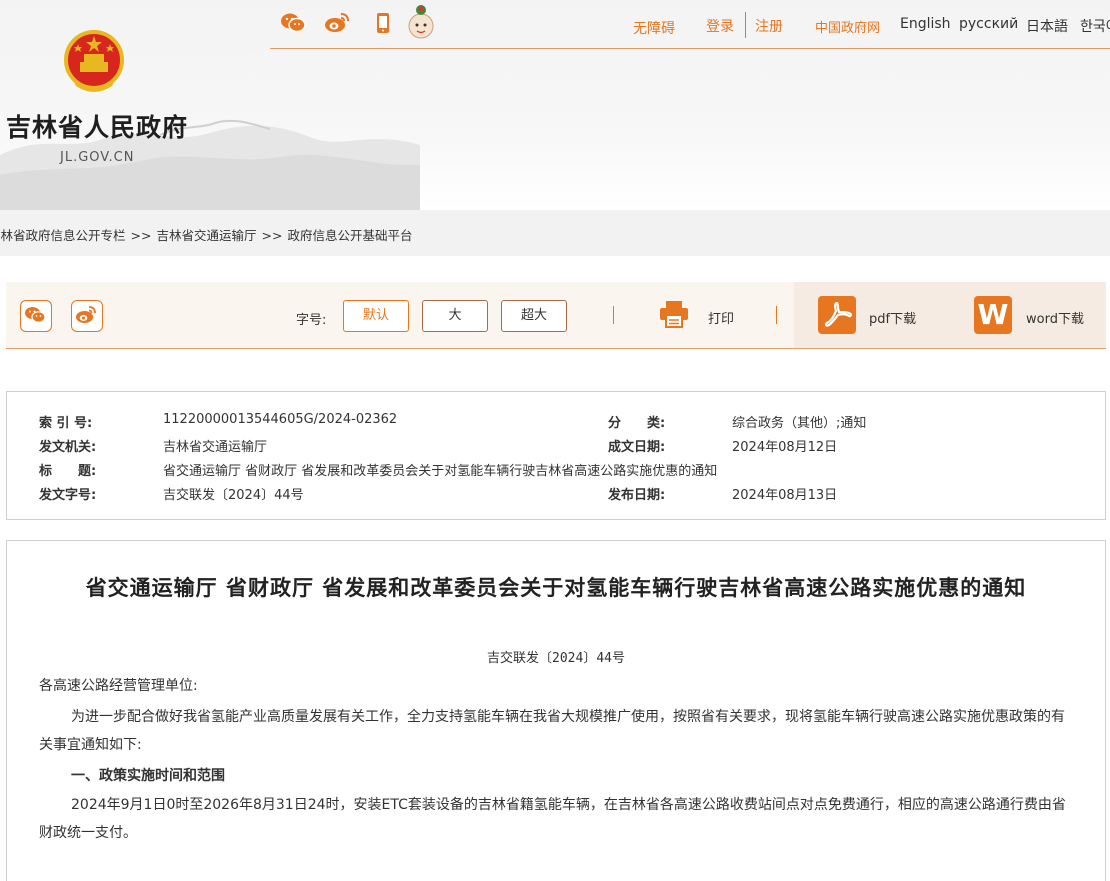 Image resolution: width=1110 pixels, height=881 pixels. What do you see at coordinates (674, 314) in the screenshot?
I see `printer-icon` at bounding box center [674, 314].